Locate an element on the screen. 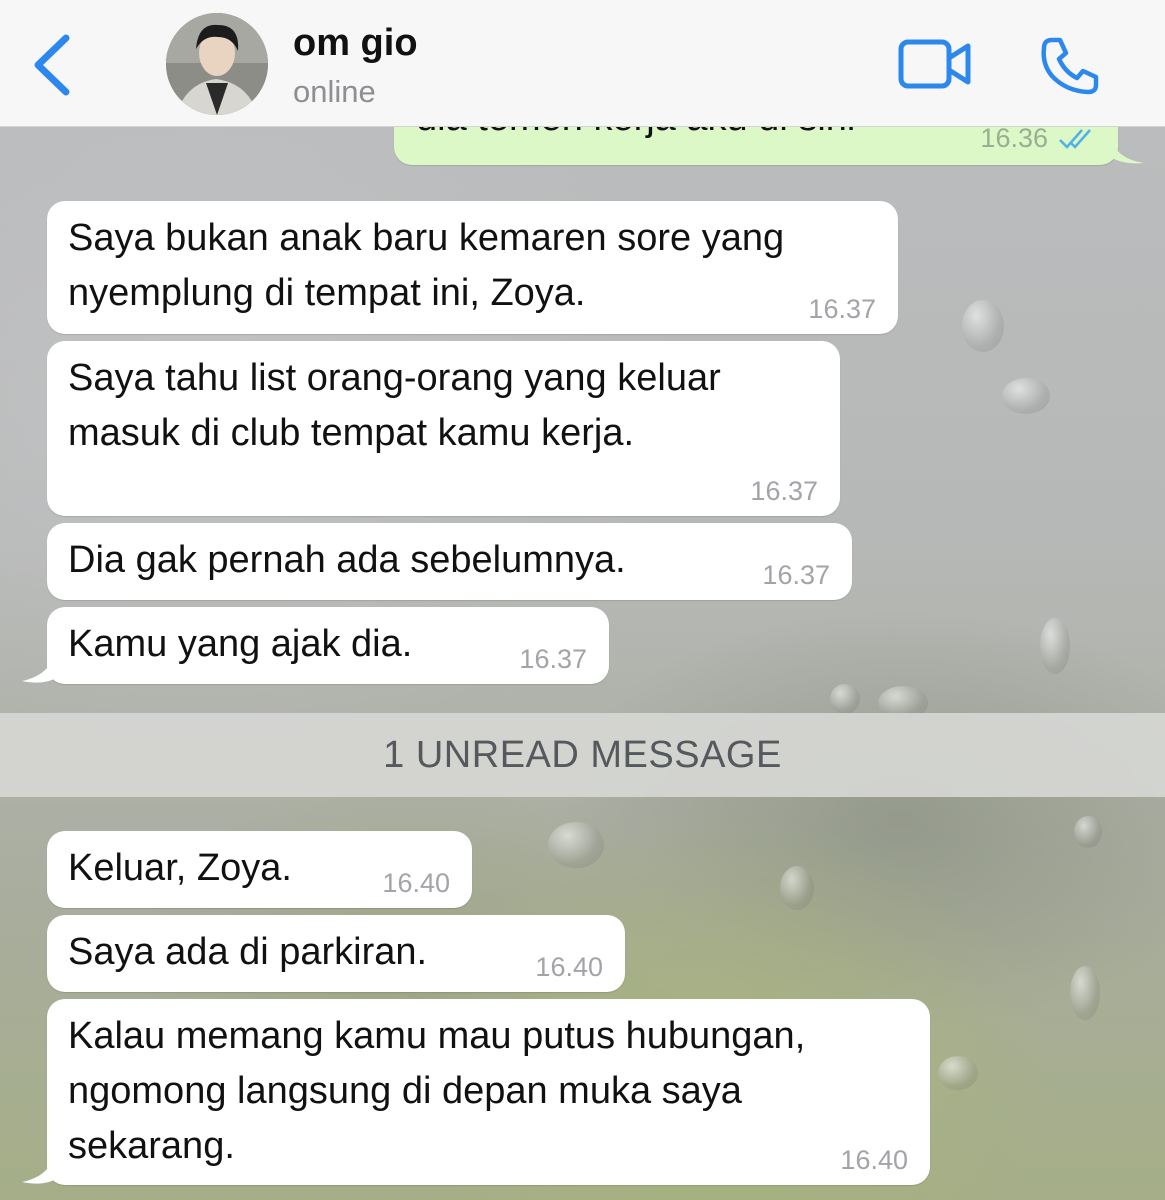 This screenshot has width=1165, height=1200. message-bubble-incoming: Saya ada di parkiran. 16.40 is located at coordinates (336, 953).